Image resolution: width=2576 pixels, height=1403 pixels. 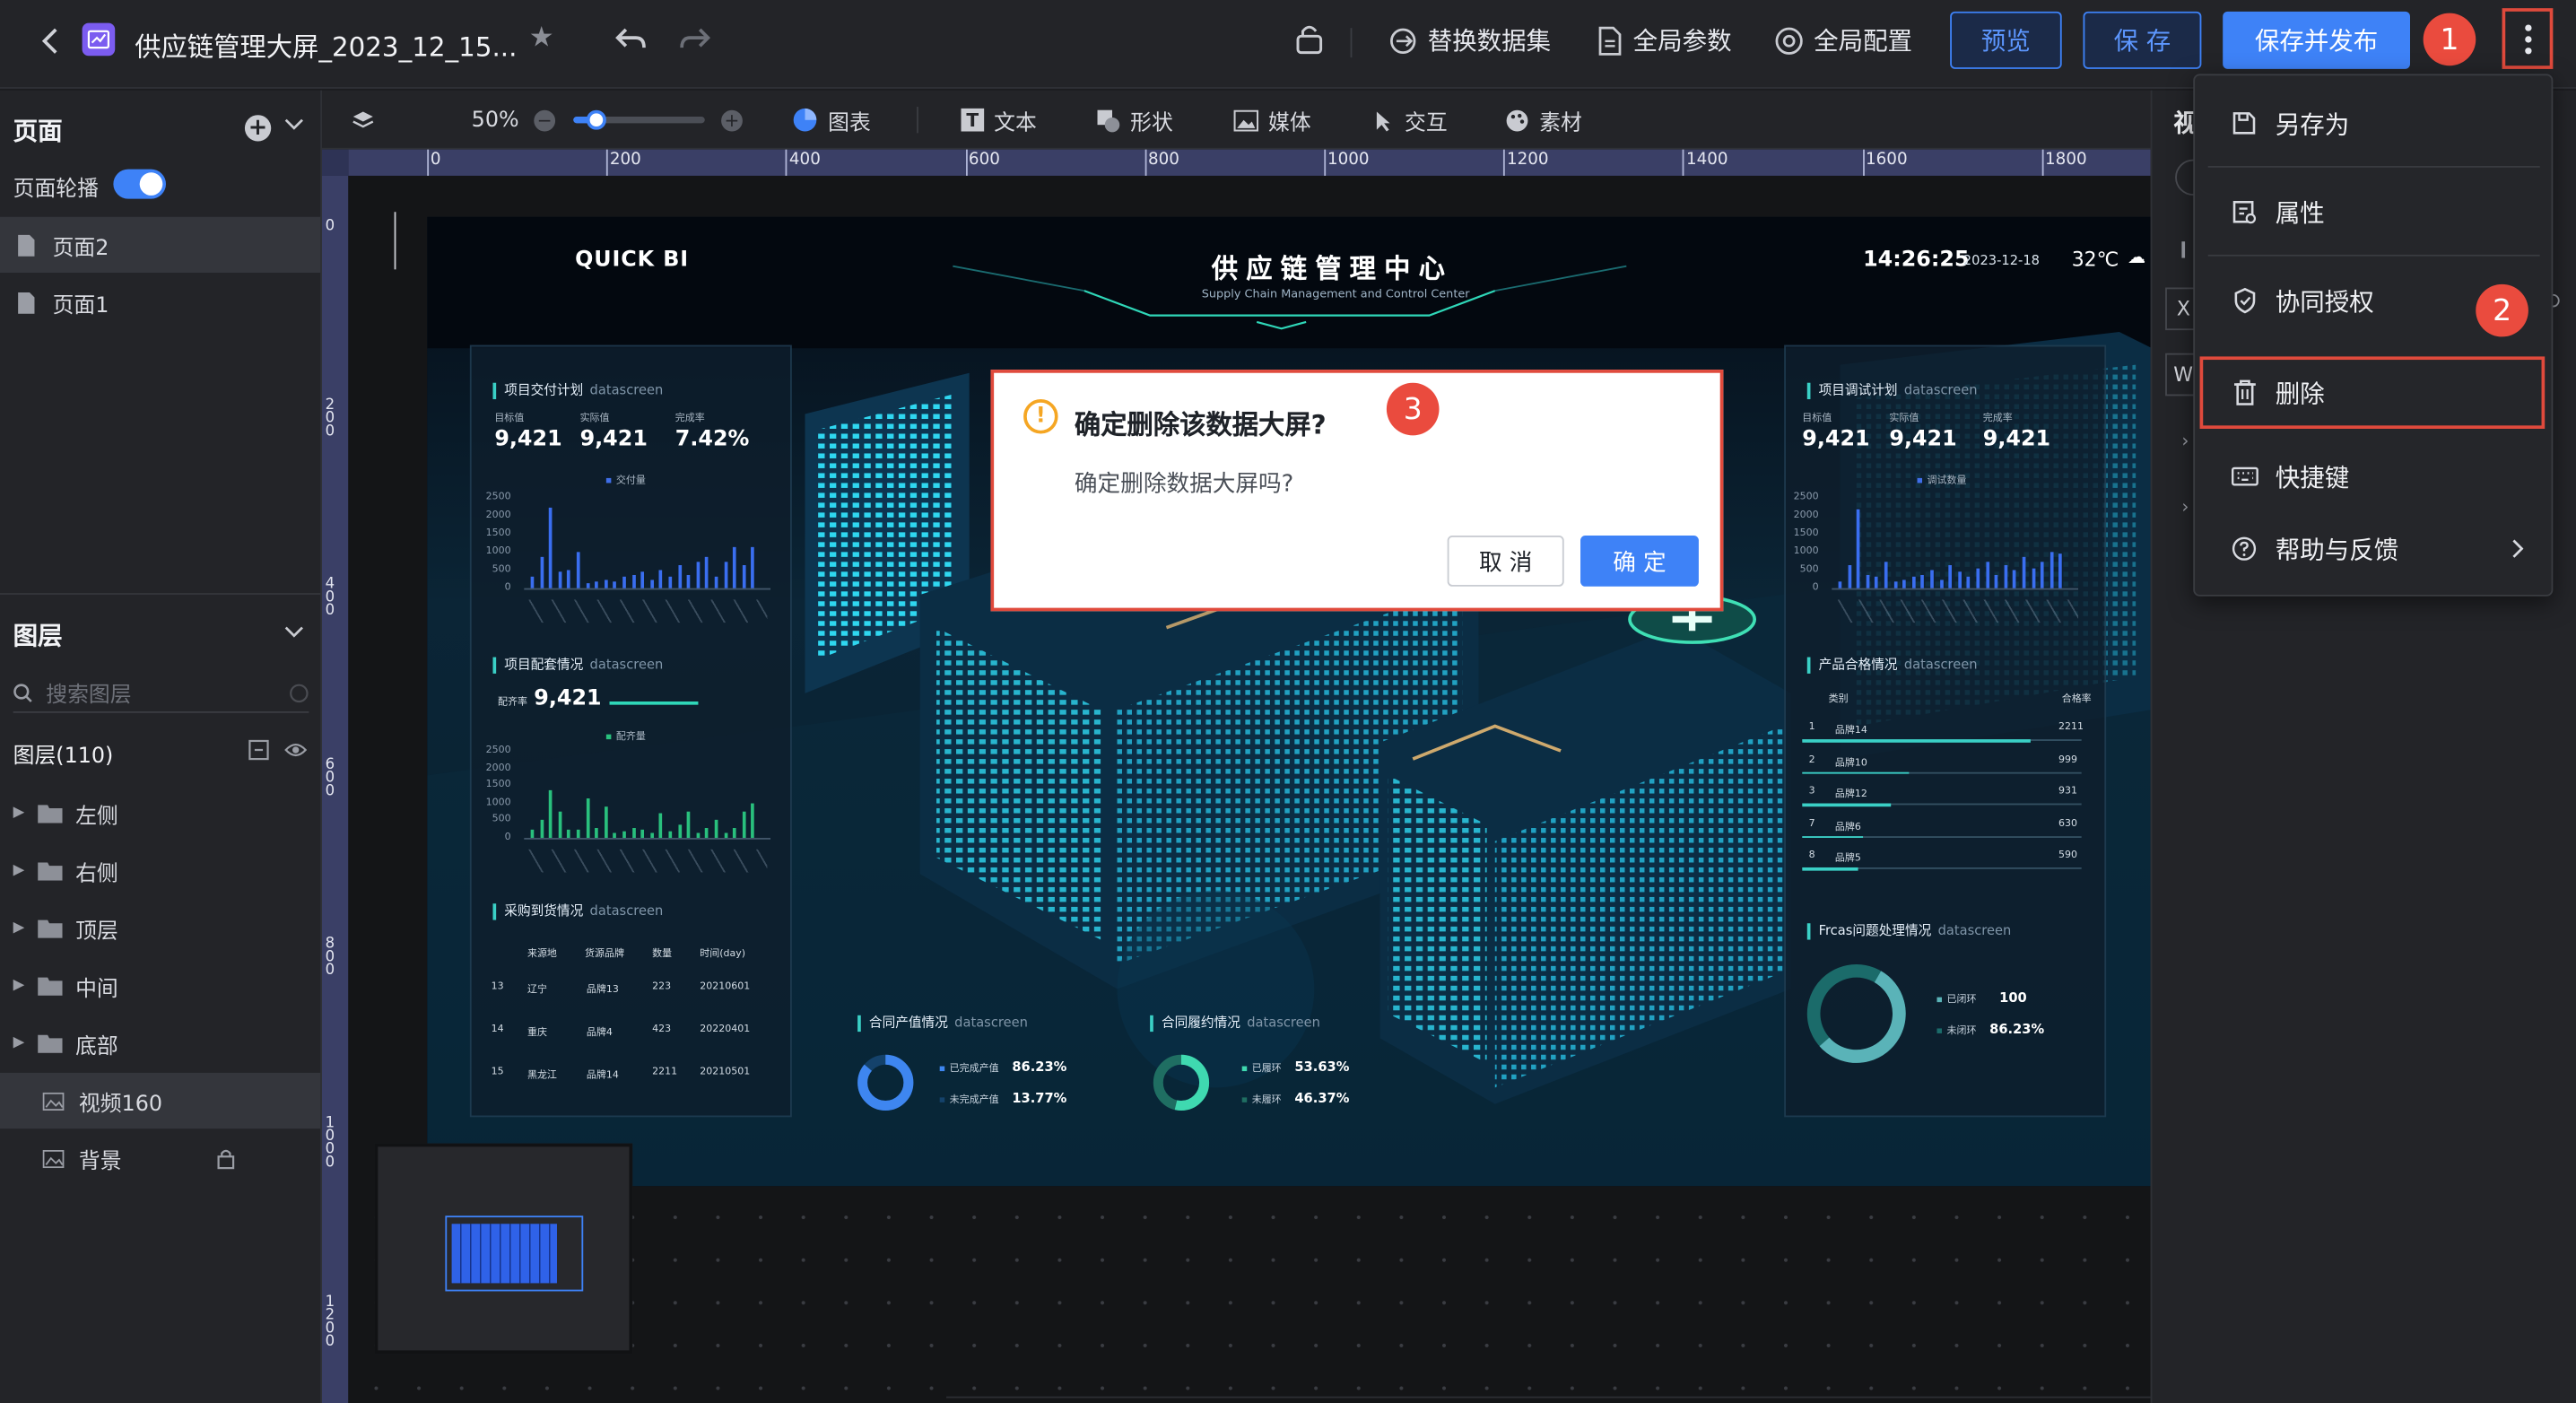 What do you see at coordinates (139, 184) in the screenshot?
I see `carousel-toggle` at bounding box center [139, 184].